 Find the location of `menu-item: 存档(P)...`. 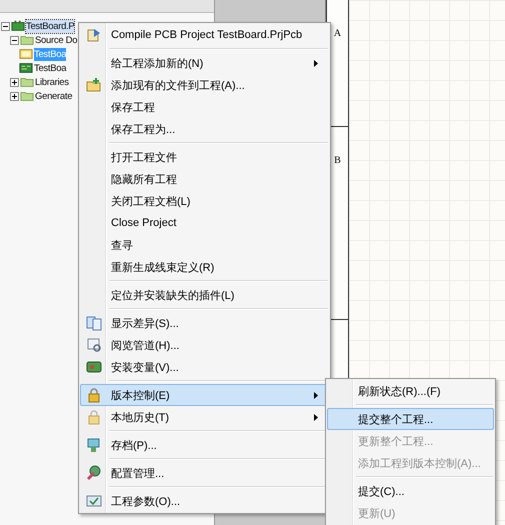

menu-item: 存档(P)... is located at coordinates (204, 445).